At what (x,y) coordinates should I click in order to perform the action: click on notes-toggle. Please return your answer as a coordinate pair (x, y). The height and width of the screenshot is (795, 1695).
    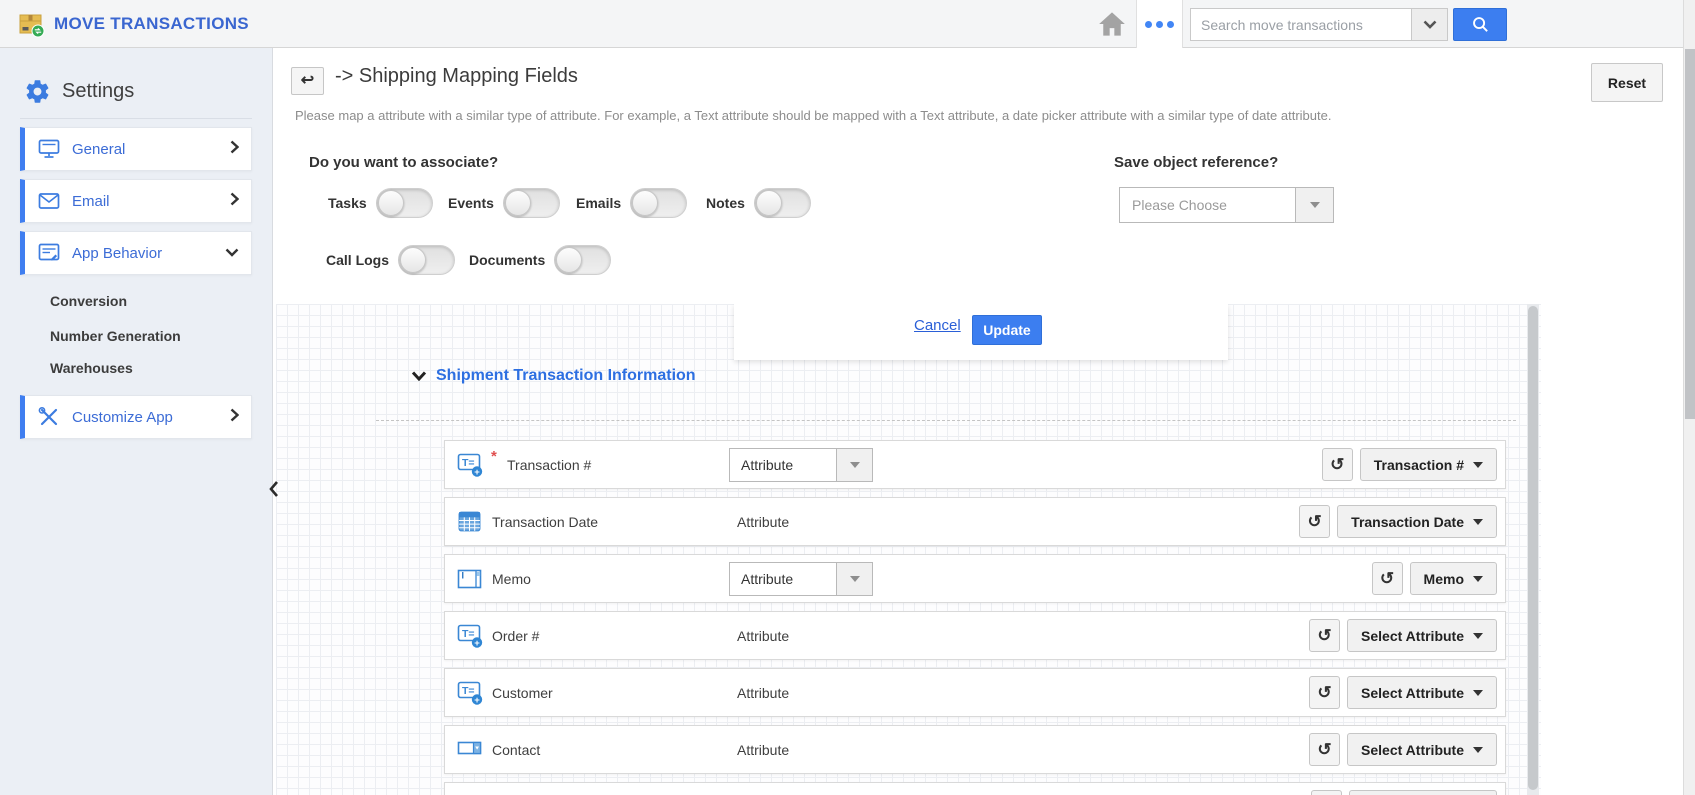
    Looking at the image, I should click on (782, 203).